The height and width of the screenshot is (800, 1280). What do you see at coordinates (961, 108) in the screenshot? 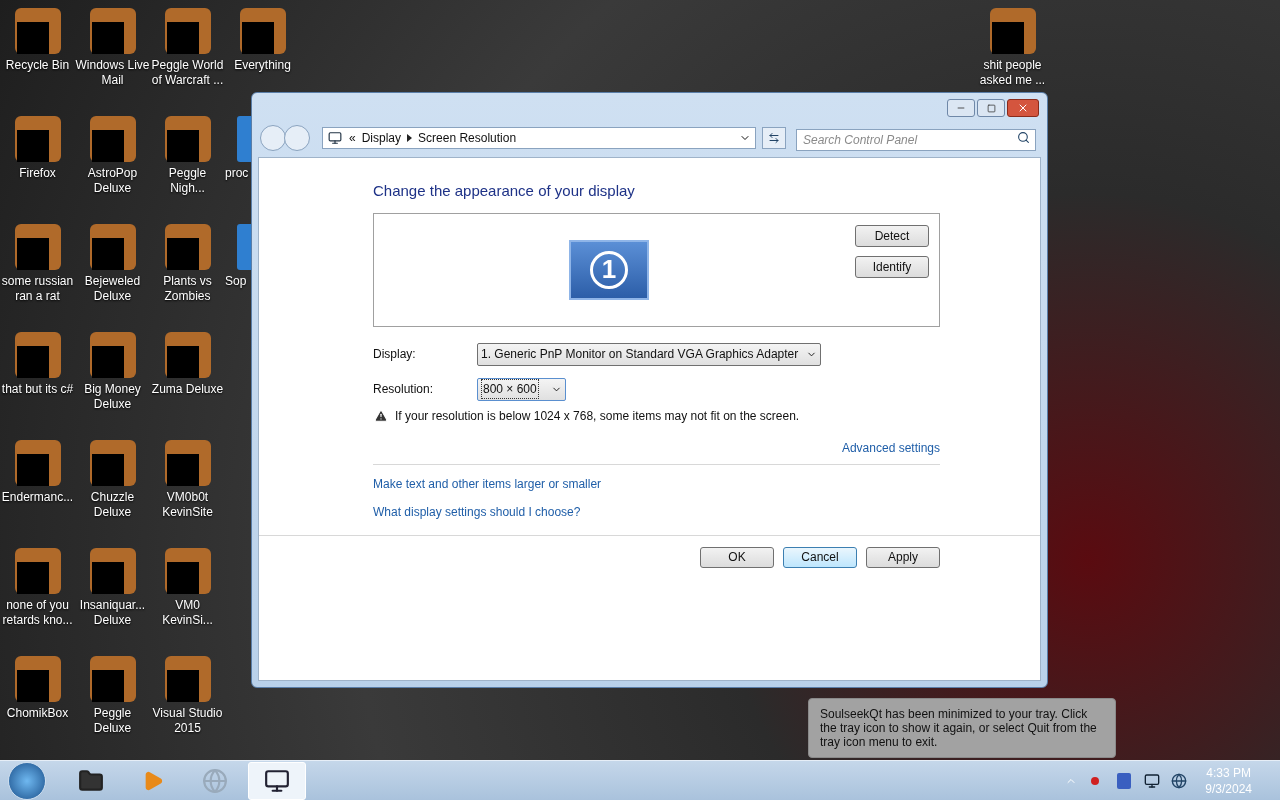
I see `minimize-button` at bounding box center [961, 108].